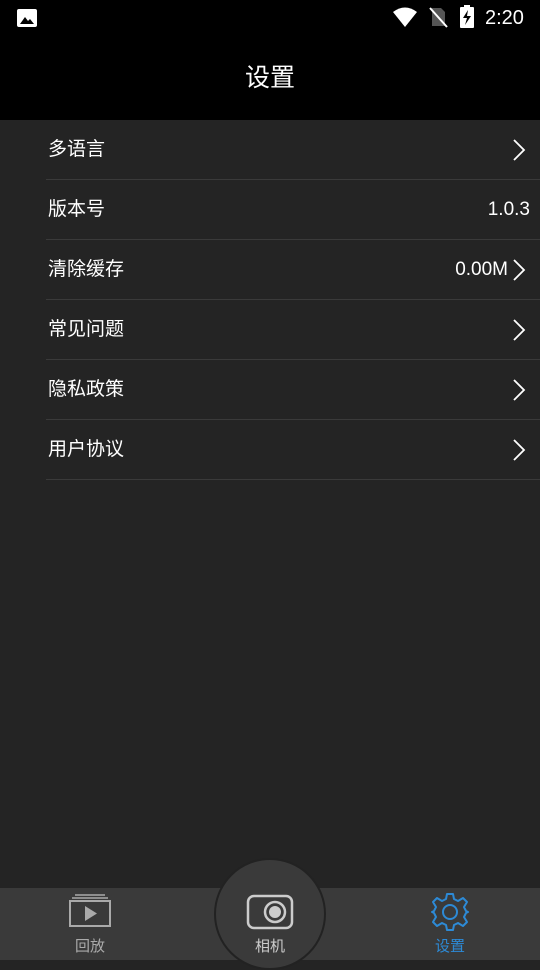 The height and width of the screenshot is (970, 540). What do you see at coordinates (405, 17) in the screenshot?
I see `wifi-icon` at bounding box center [405, 17].